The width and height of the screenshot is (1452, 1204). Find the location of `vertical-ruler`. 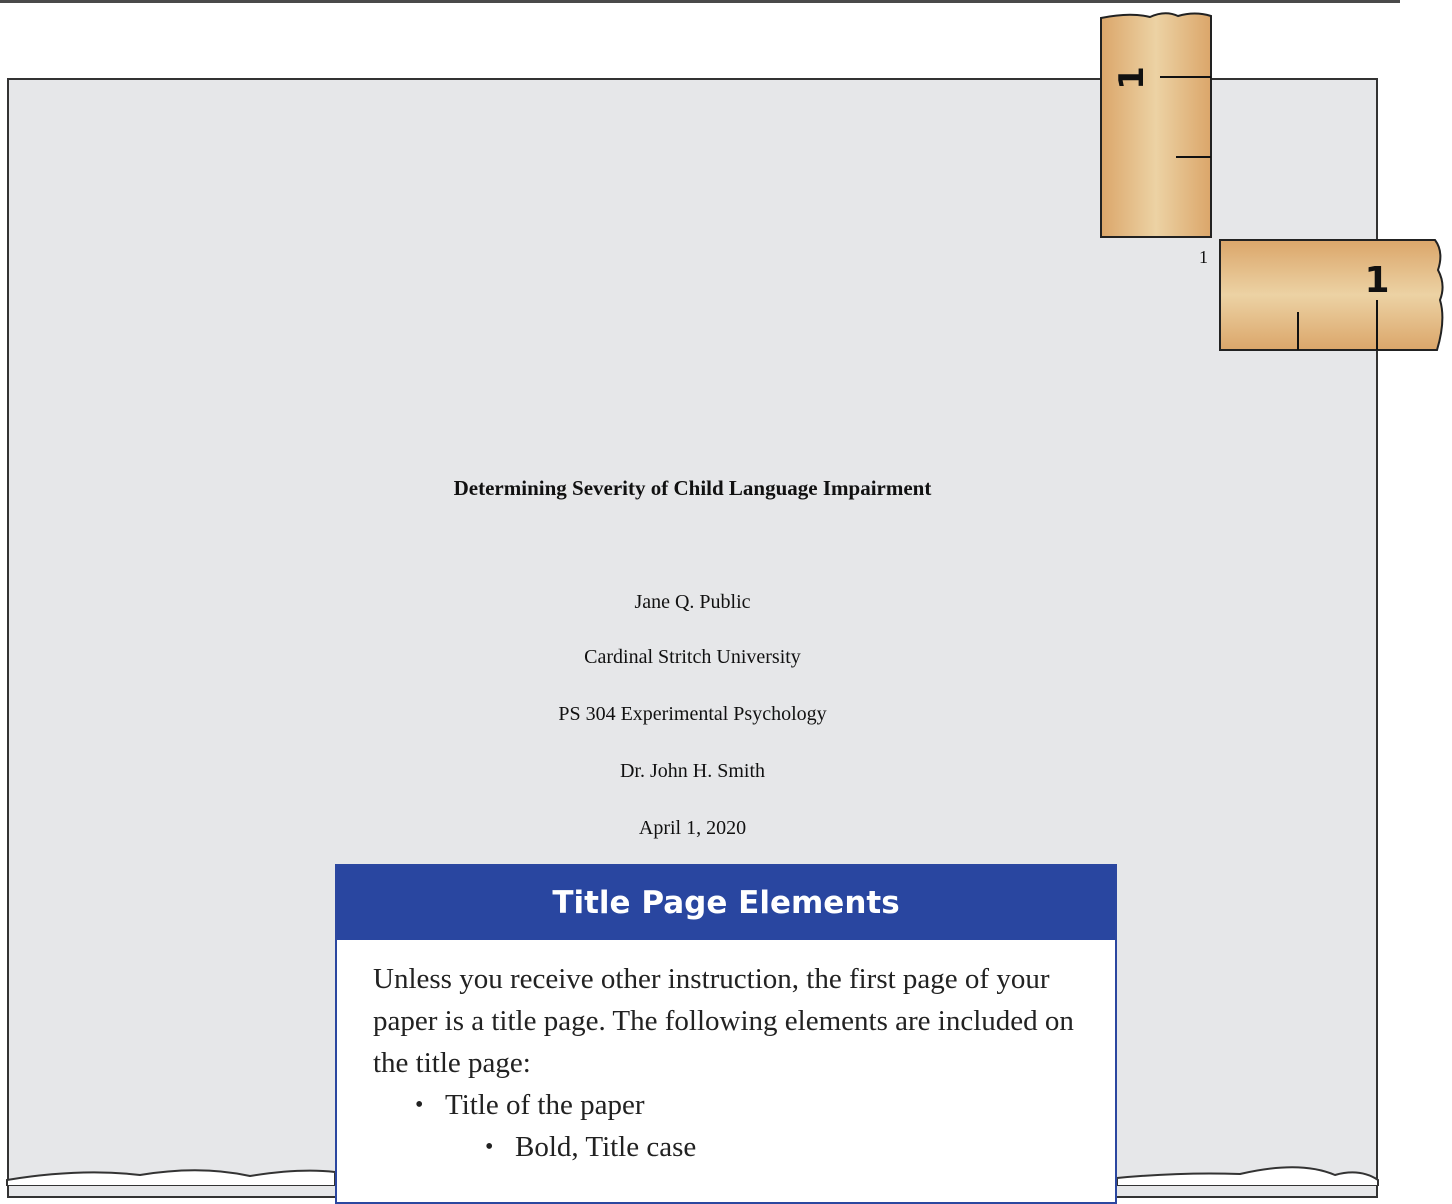

vertical-ruler is located at coordinates (1156, 125).